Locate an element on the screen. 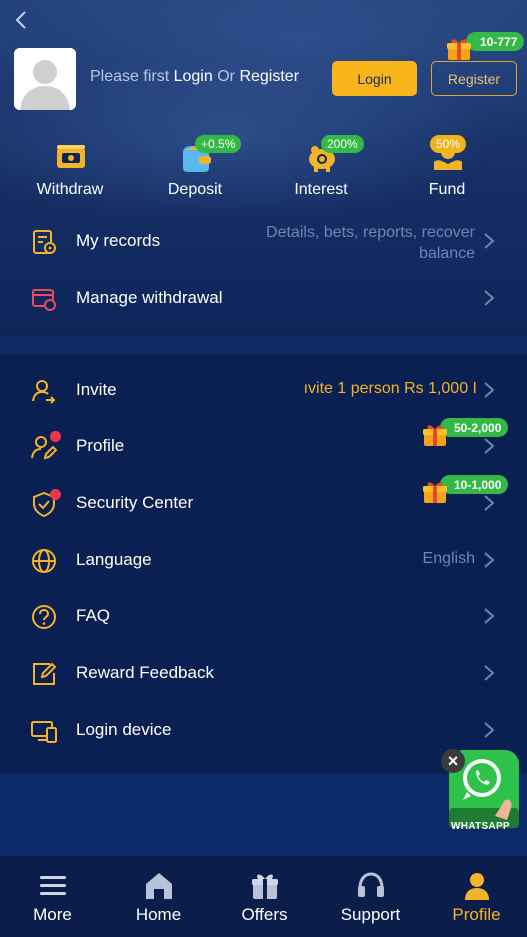 This screenshot has width=527, height=937. login-button: Login is located at coordinates (374, 78).